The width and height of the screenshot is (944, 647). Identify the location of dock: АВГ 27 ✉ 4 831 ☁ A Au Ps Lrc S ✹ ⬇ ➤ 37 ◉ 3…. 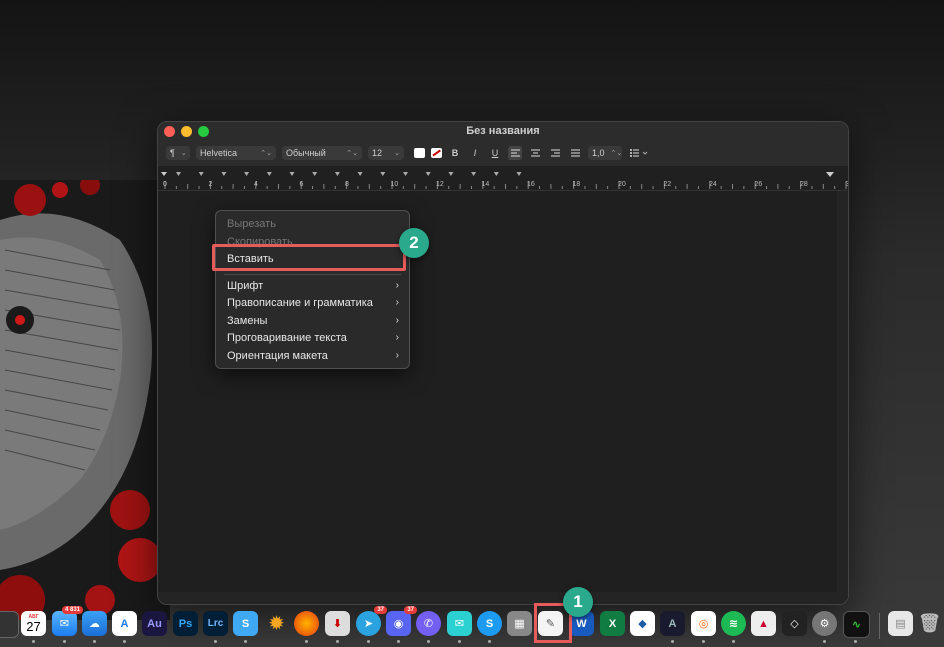
(472, 626).